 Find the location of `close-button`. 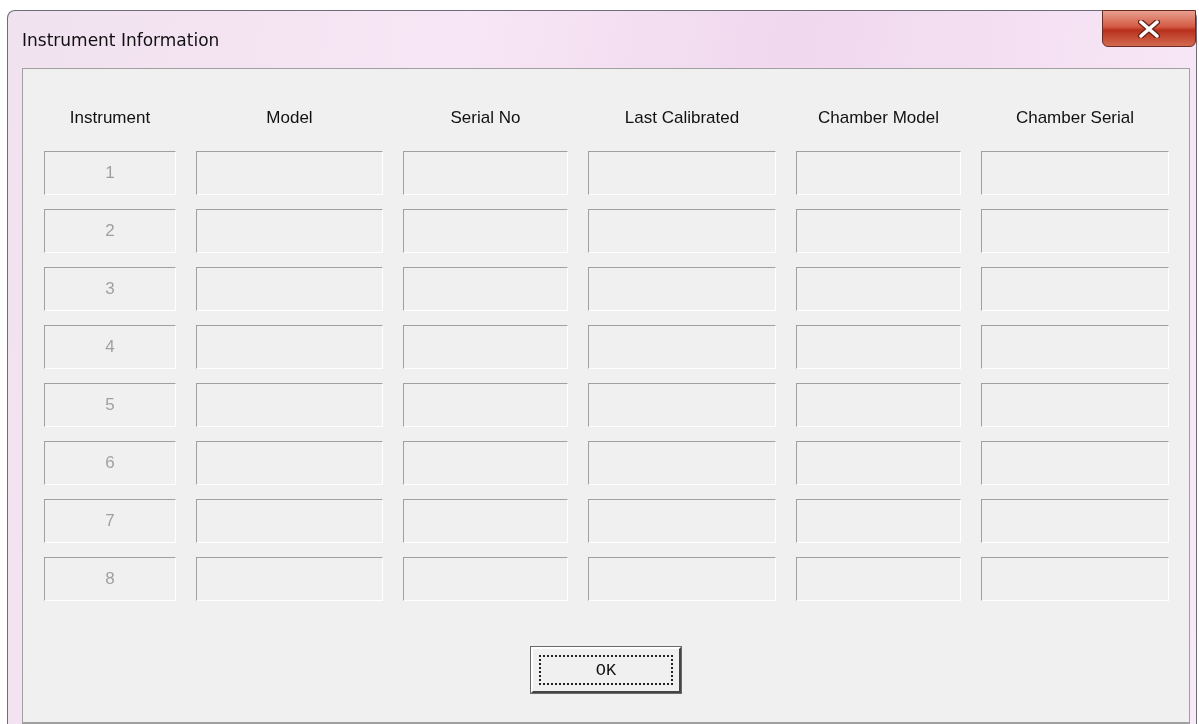

close-button is located at coordinates (1149, 28).